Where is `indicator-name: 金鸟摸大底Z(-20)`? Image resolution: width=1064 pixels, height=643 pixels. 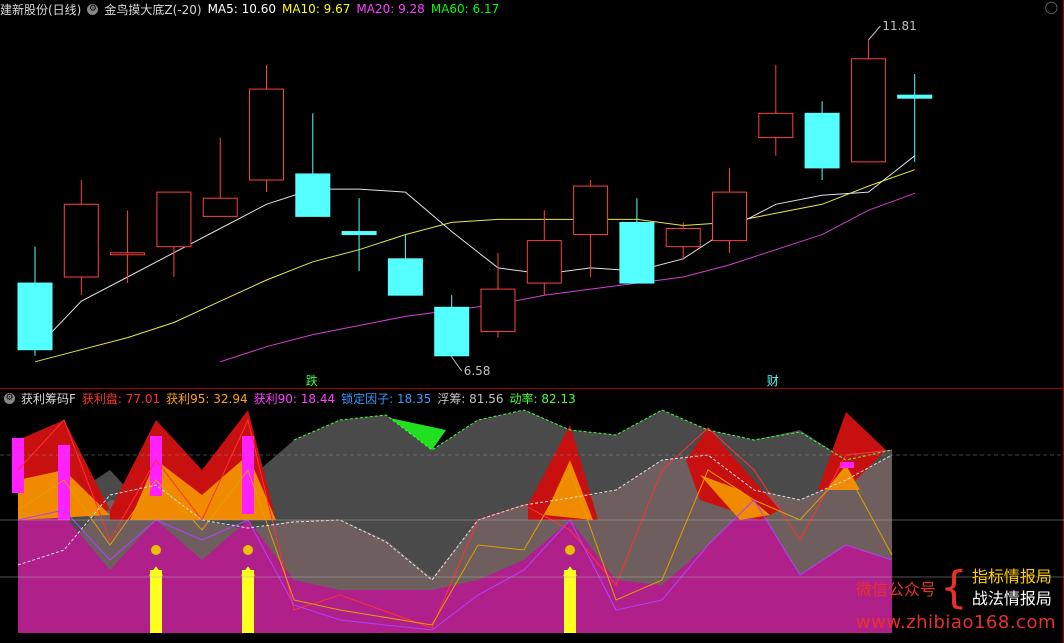 indicator-name: 金鸟摸大底Z(-20) is located at coordinates (152, 9).